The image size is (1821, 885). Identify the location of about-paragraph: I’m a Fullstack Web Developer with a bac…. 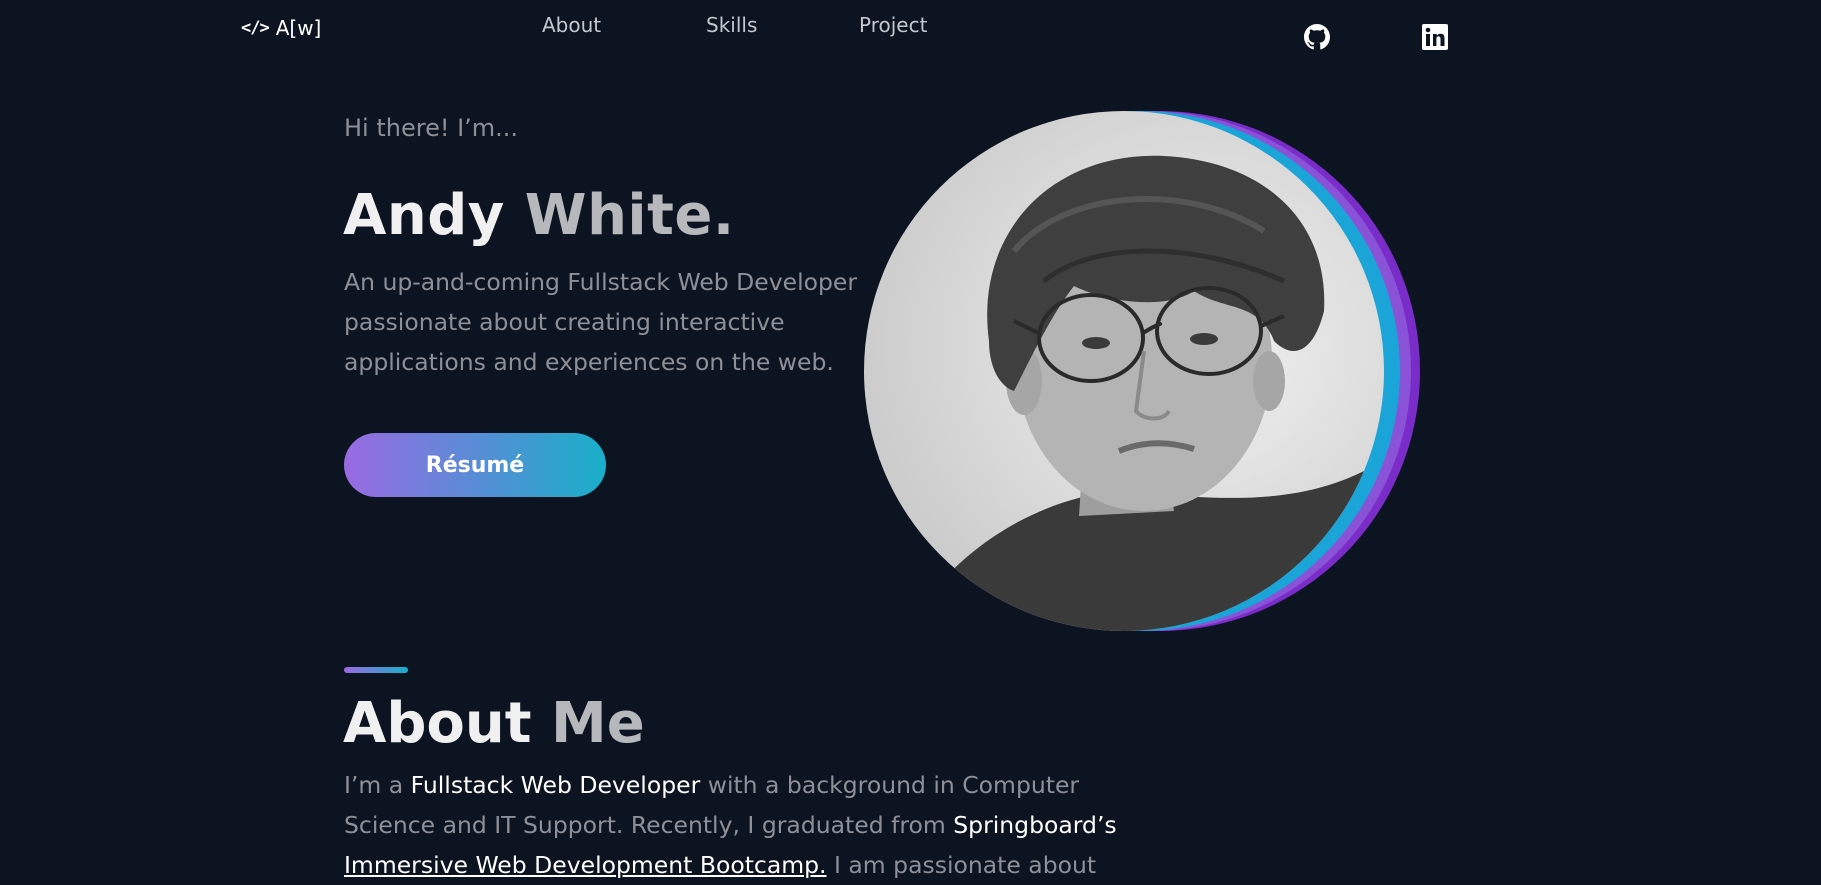
(734, 825).